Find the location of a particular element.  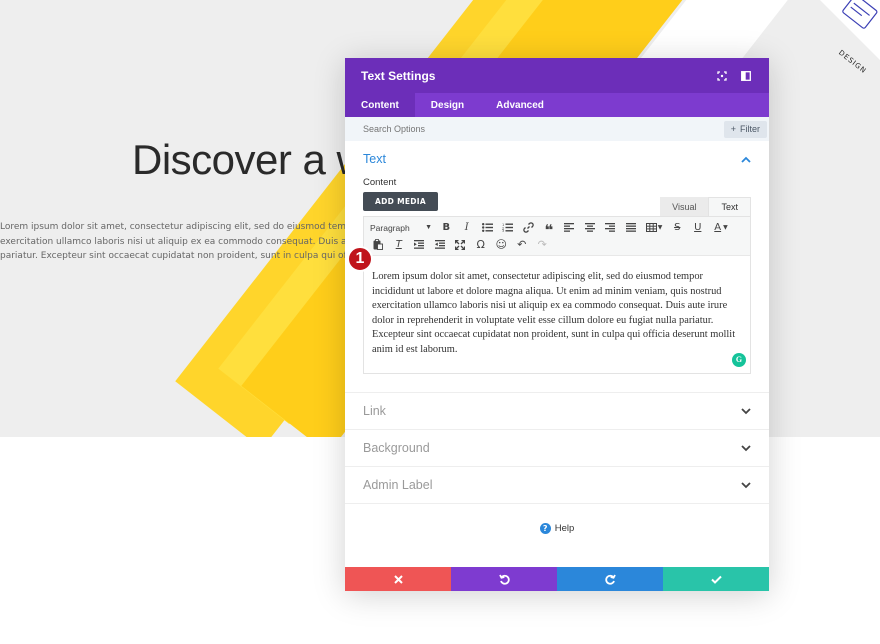

media-row: ADD MEDIA Visual Text is located at coordinates (557, 204).